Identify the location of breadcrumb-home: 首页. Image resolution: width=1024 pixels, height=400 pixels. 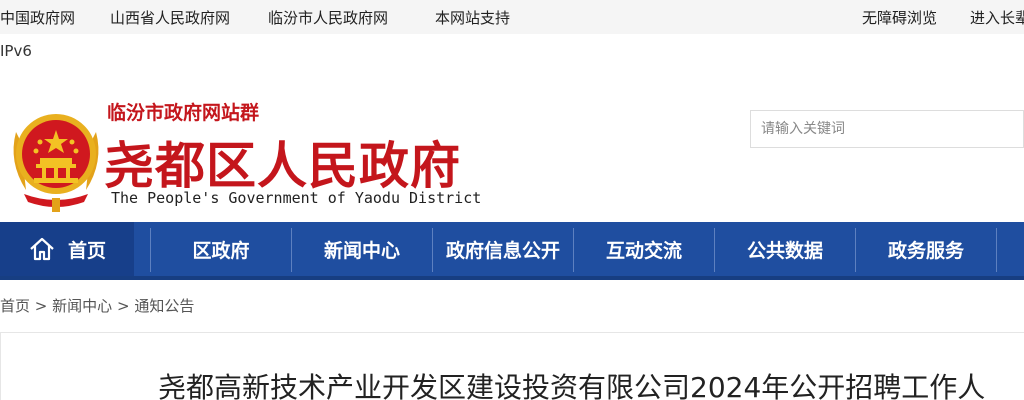
(15, 306).